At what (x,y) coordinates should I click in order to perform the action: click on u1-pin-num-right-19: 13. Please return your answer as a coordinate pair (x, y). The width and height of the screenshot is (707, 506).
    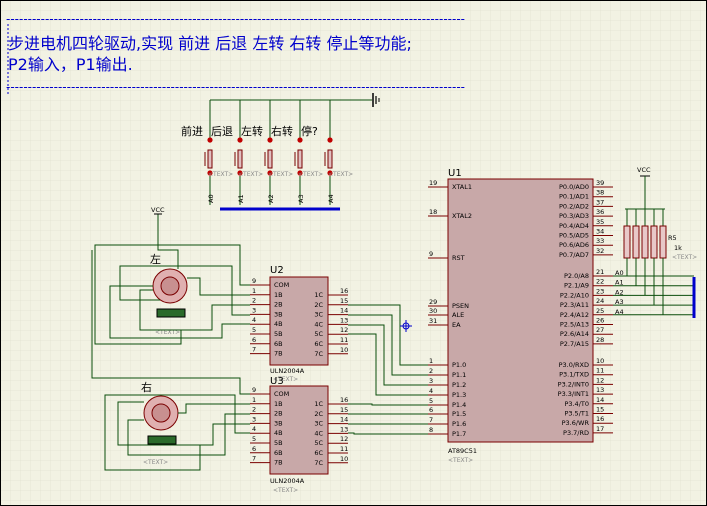
    Looking at the image, I should click on (600, 390).